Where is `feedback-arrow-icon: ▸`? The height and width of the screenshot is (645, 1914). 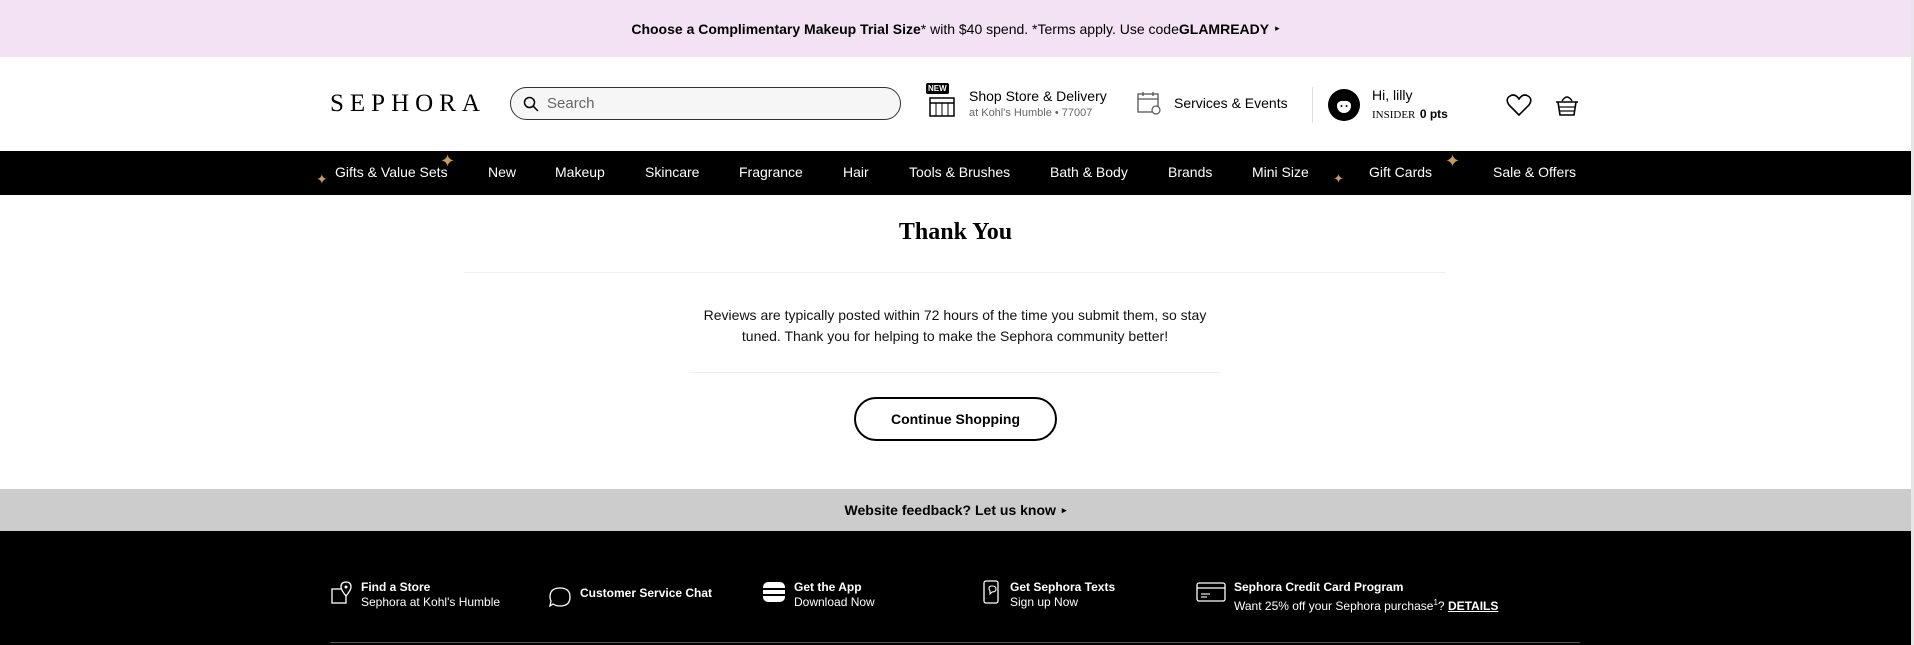 feedback-arrow-icon: ▸ is located at coordinates (1064, 509).